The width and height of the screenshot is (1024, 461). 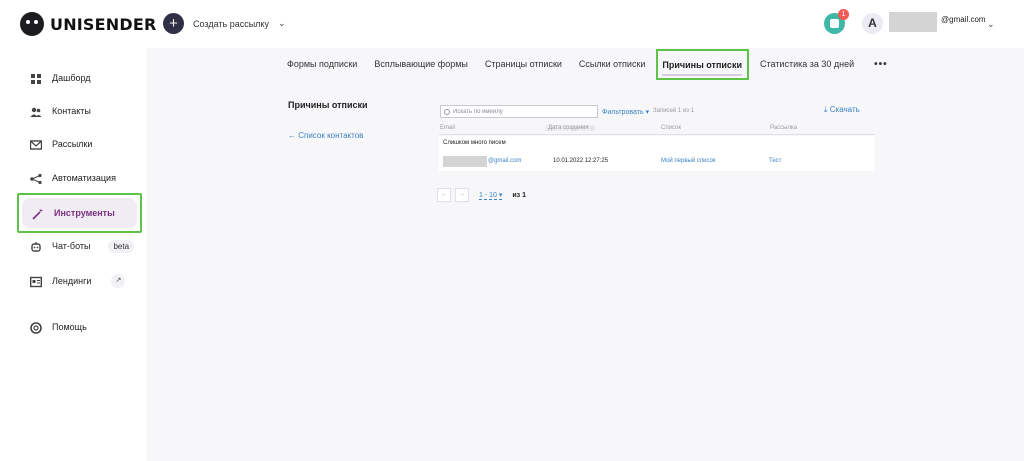 I want to click on create-campaign-button: + Создать рассылку ⌄, so click(x=224, y=23).